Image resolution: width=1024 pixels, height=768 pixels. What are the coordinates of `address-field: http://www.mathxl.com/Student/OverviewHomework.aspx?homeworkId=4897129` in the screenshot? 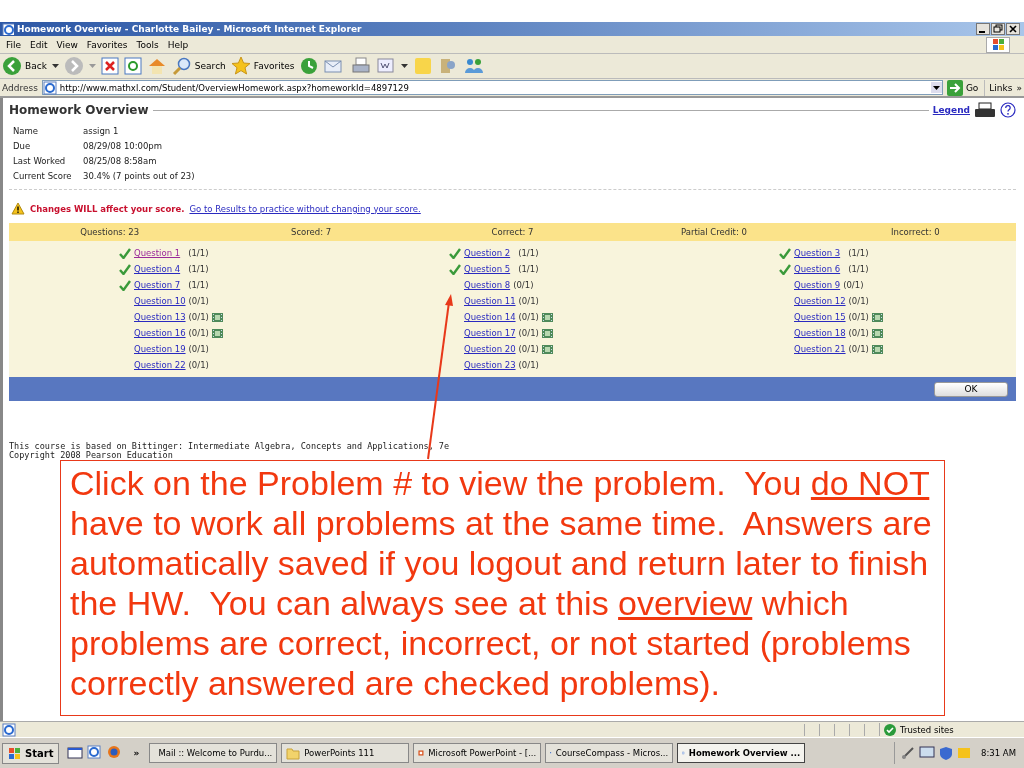 It's located at (492, 87).